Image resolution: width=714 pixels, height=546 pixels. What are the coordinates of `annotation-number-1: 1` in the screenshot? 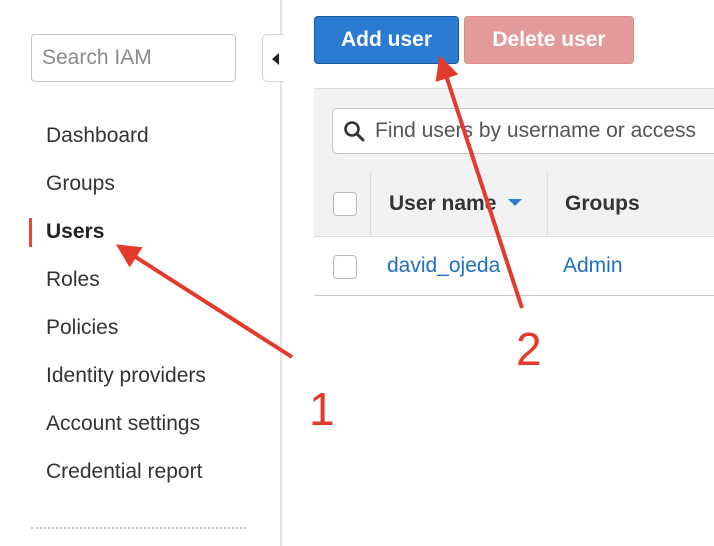 It's located at (322, 409).